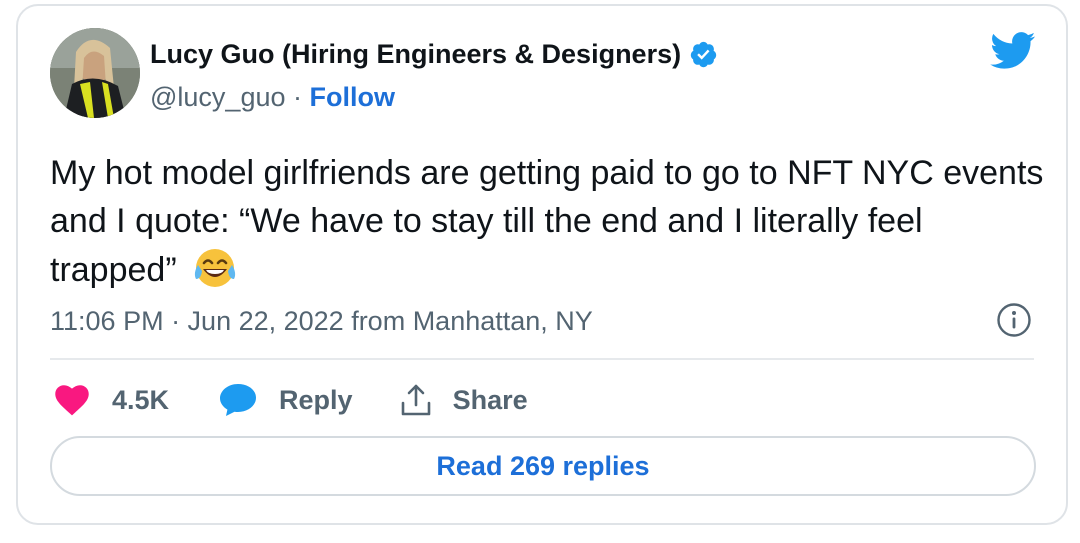  I want to click on reply-label: Reply, so click(316, 399).